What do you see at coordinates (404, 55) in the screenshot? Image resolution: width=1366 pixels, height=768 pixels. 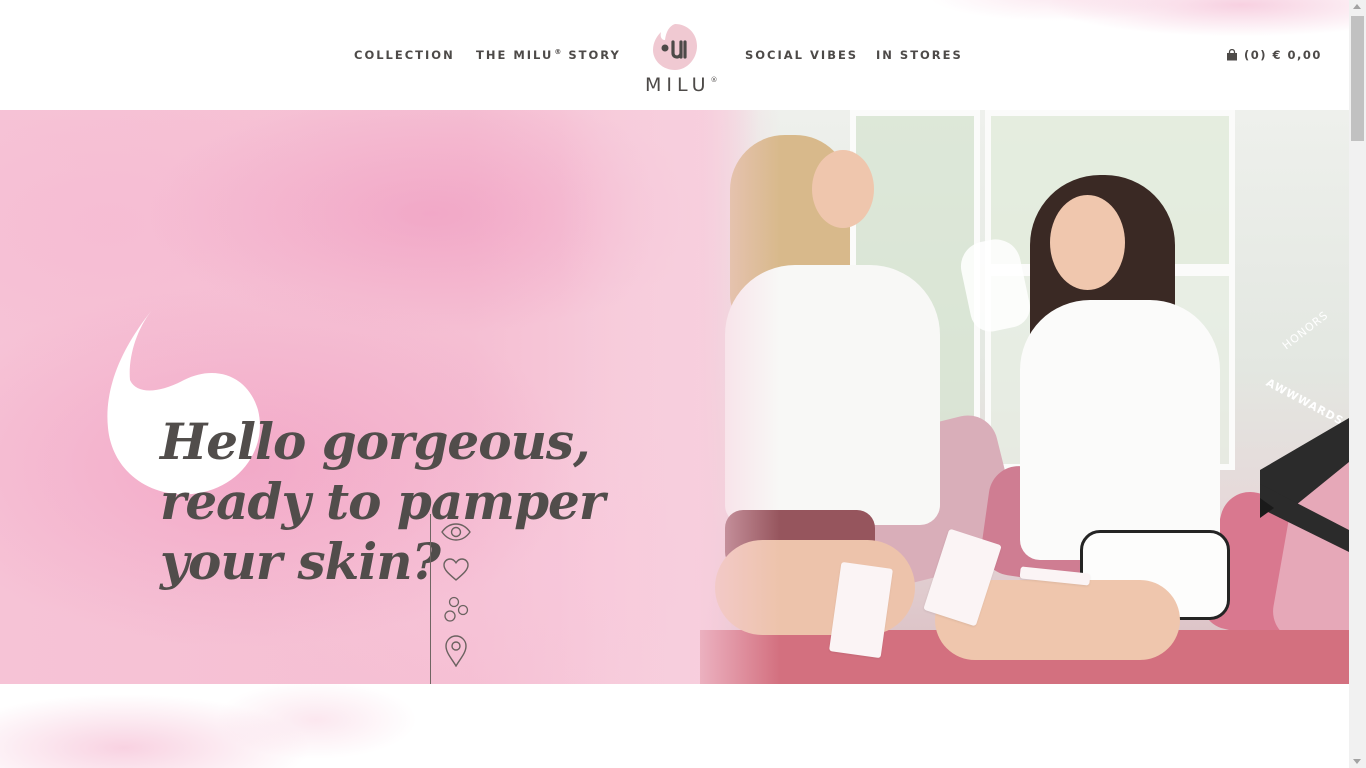 I see `nav-collection: COLLECTION` at bounding box center [404, 55].